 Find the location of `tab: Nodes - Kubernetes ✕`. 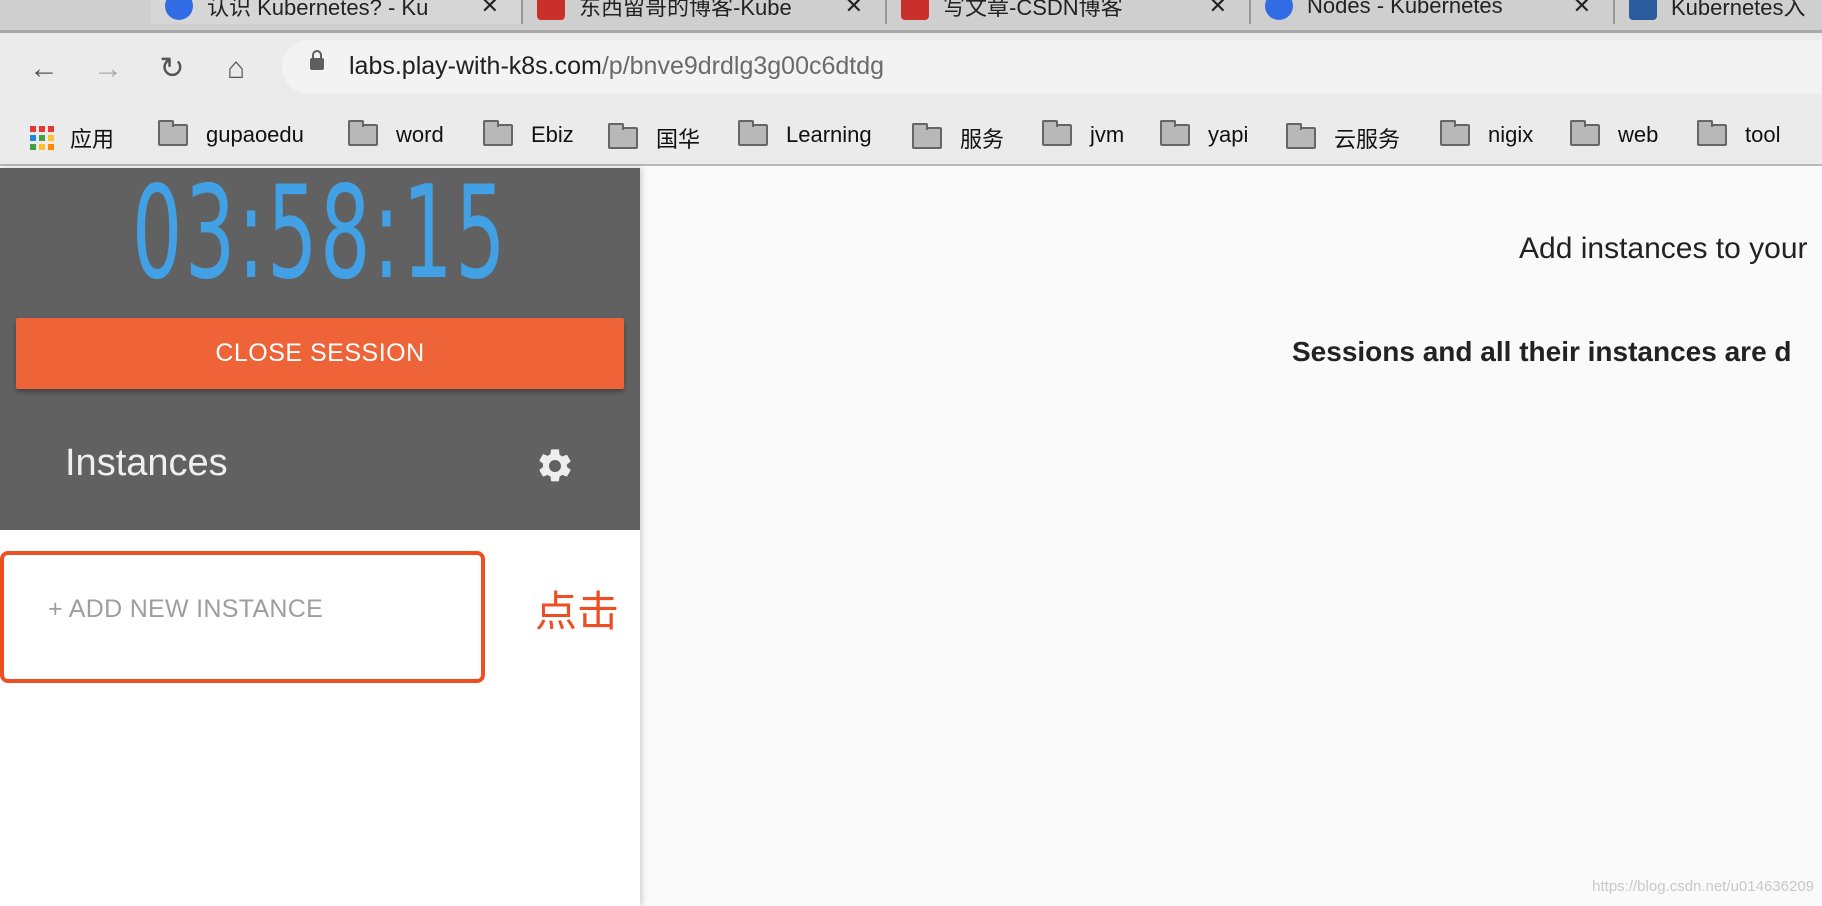

tab: Nodes - Kubernetes ✕ is located at coordinates (1433, 12).